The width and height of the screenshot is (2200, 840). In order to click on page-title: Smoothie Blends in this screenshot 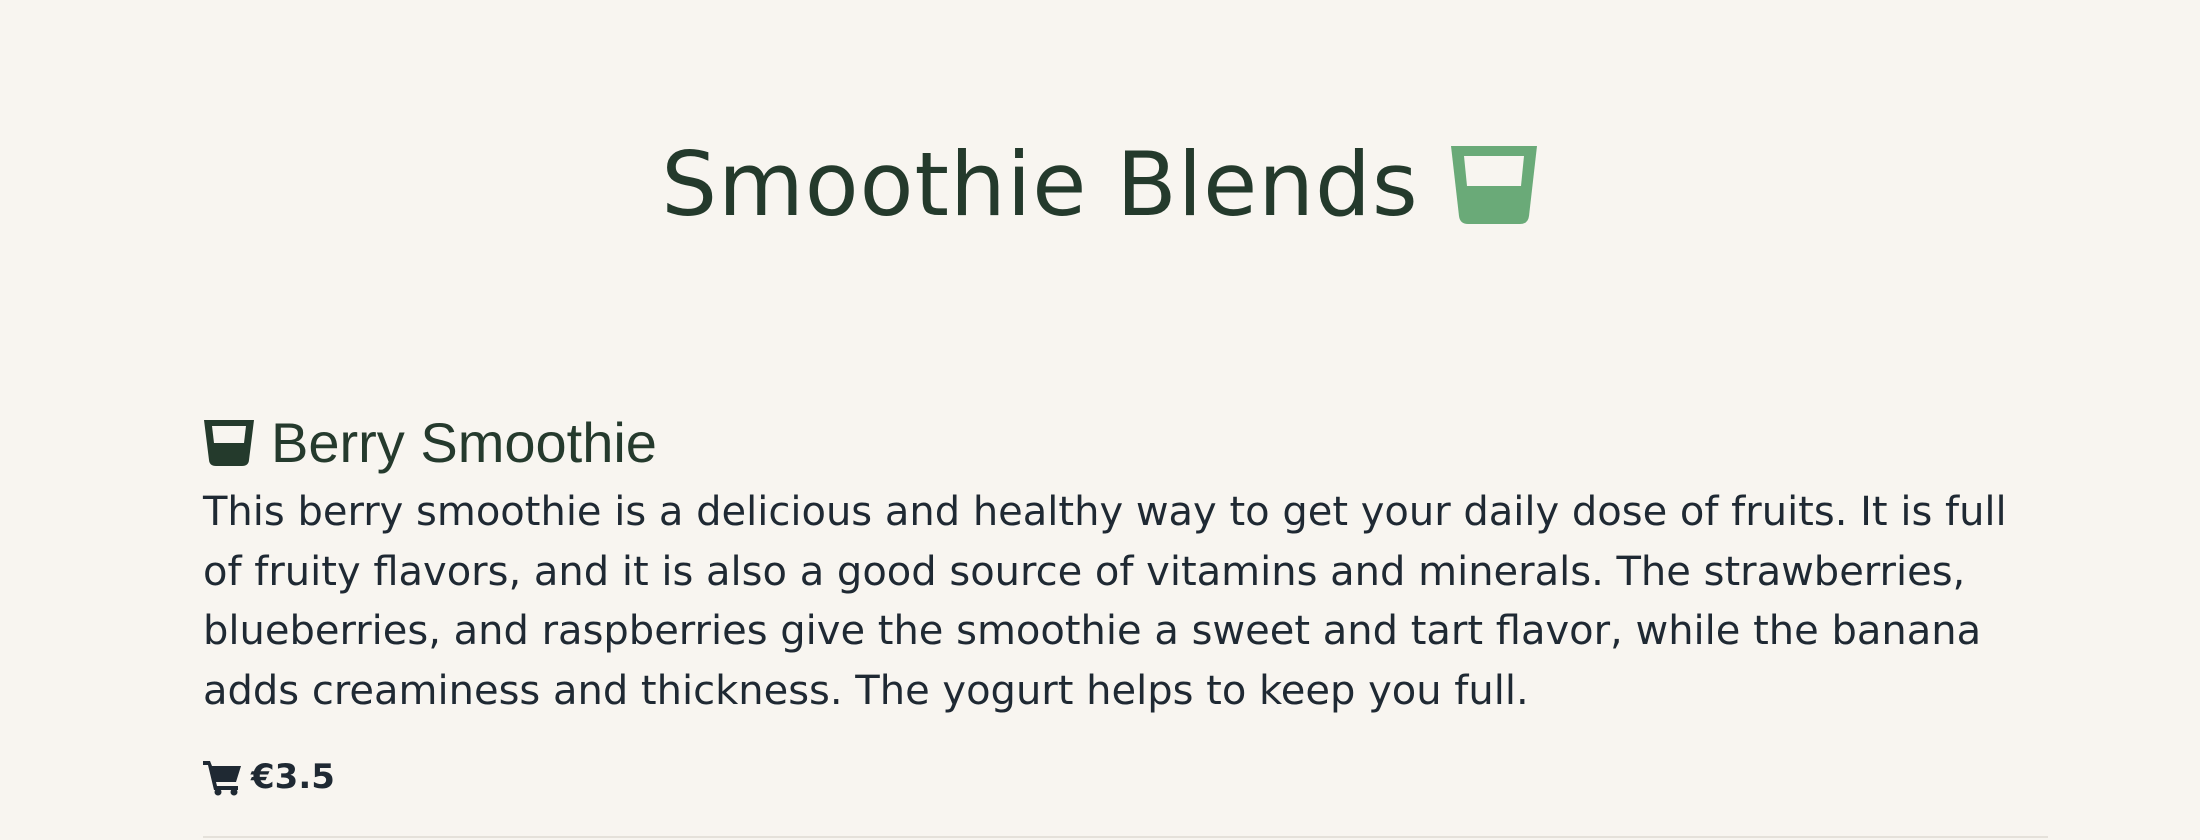, I will do `click(1040, 184)`.